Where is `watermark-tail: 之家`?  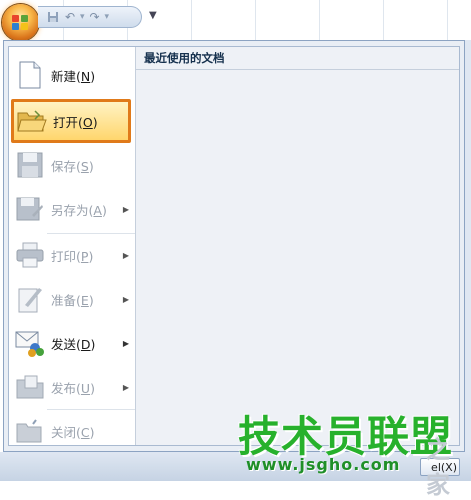 watermark-tail: 之家 is located at coordinates (438, 467).